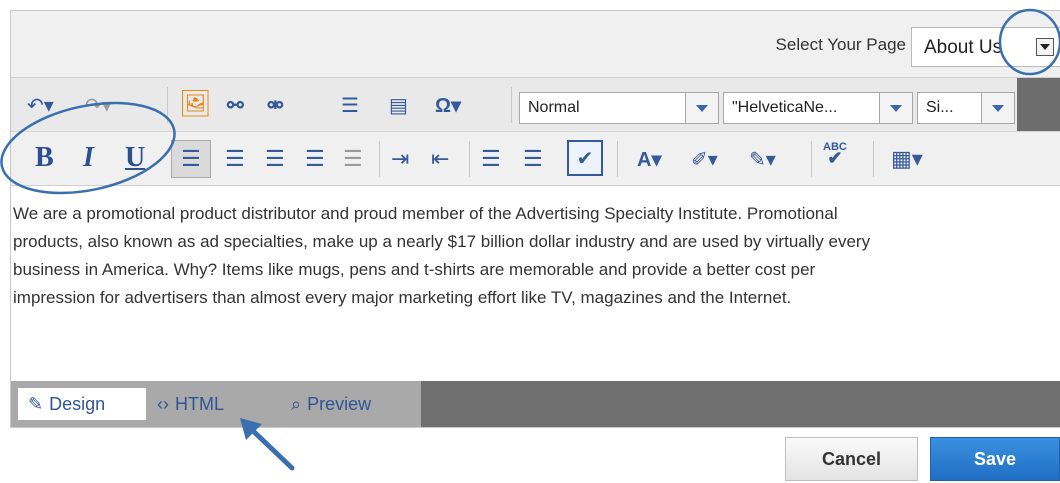 This screenshot has height=483, width=1060. I want to click on code-icon: ‹›, so click(163, 403).